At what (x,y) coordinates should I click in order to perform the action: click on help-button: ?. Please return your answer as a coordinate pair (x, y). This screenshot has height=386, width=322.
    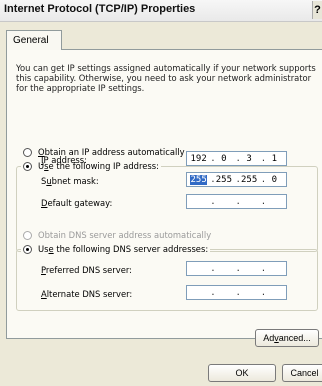
    Looking at the image, I should click on (317, 10).